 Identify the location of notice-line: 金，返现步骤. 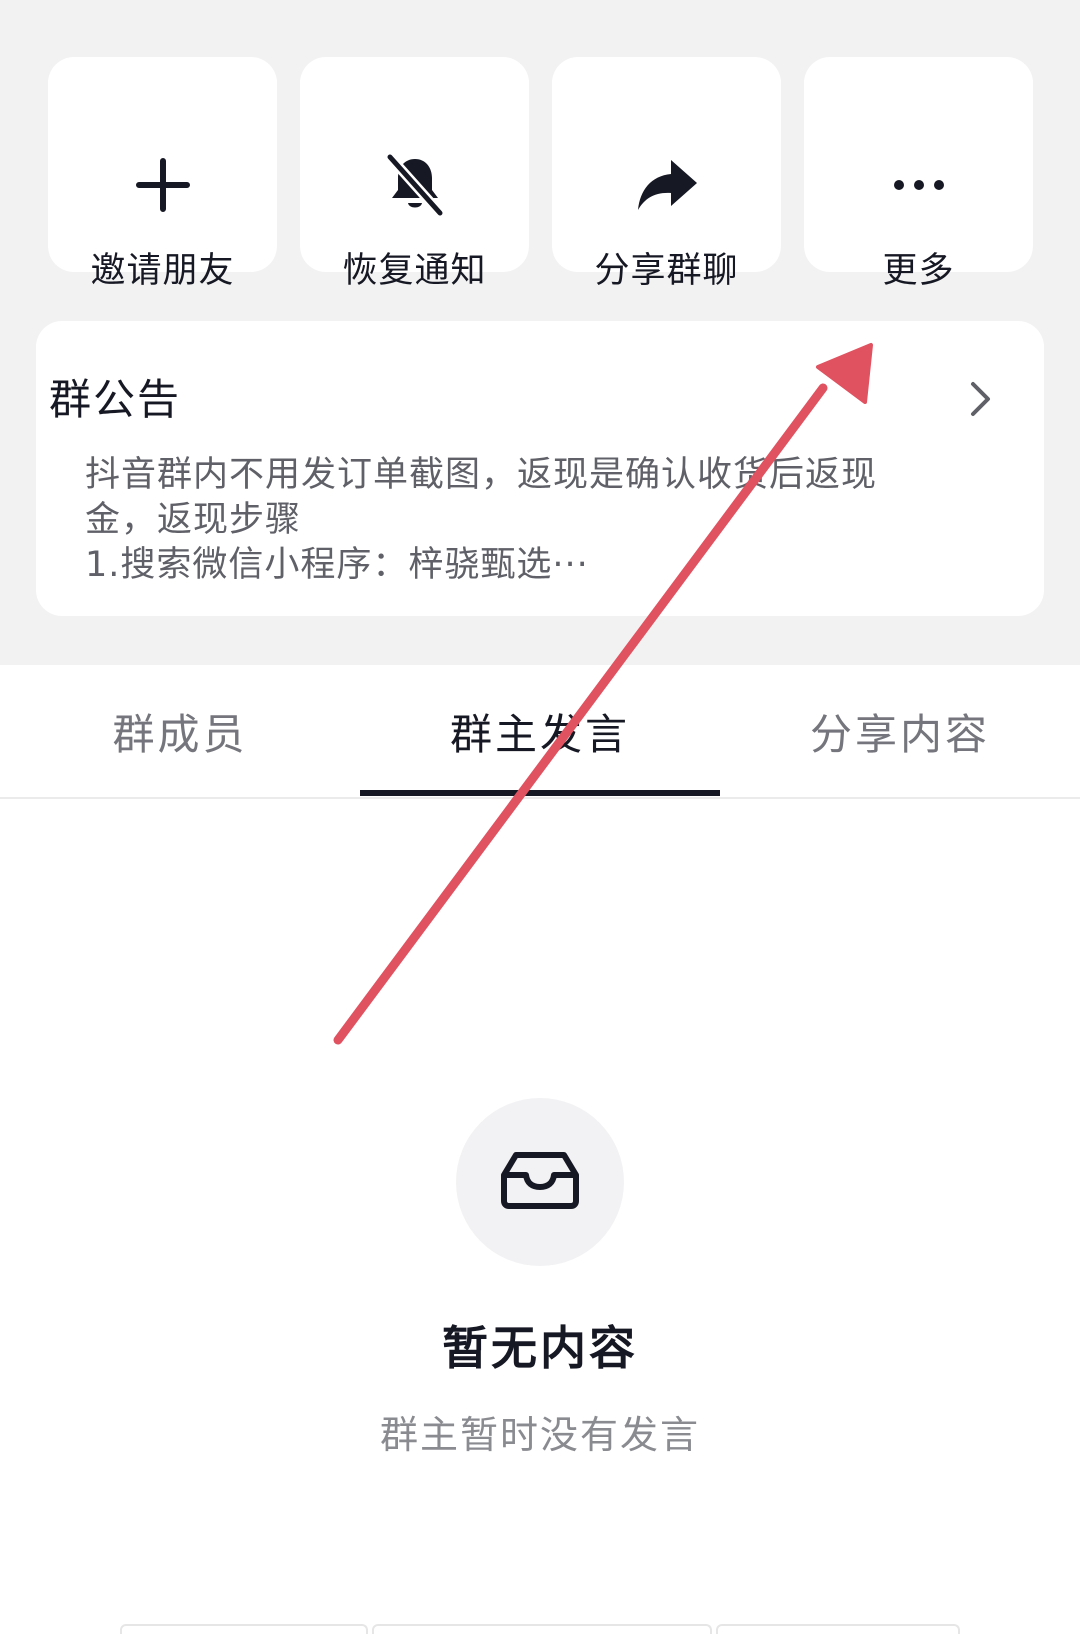
(193, 520).